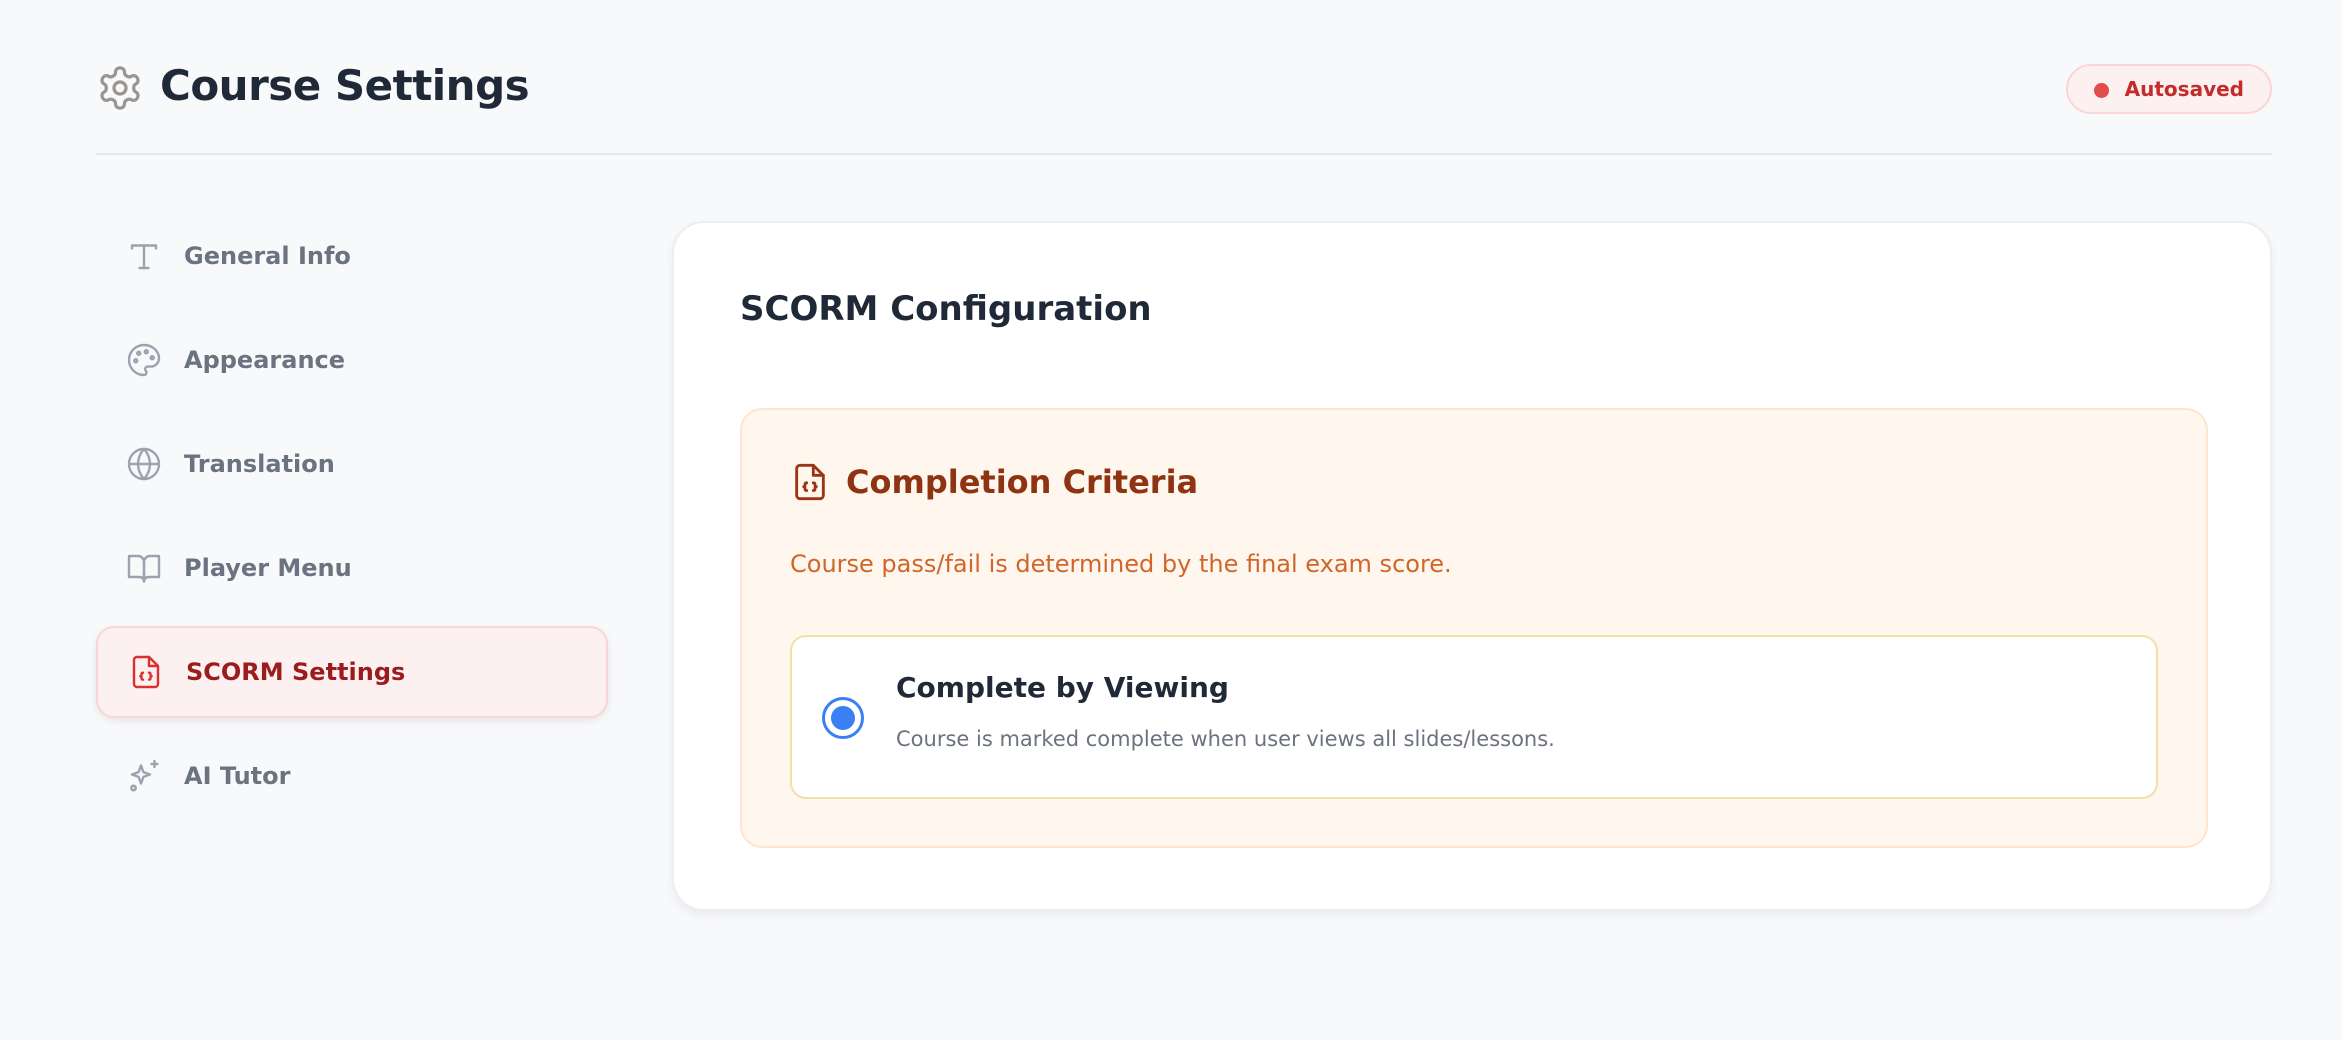 Image resolution: width=2342 pixels, height=1040 pixels. I want to click on gear-icon, so click(120, 88).